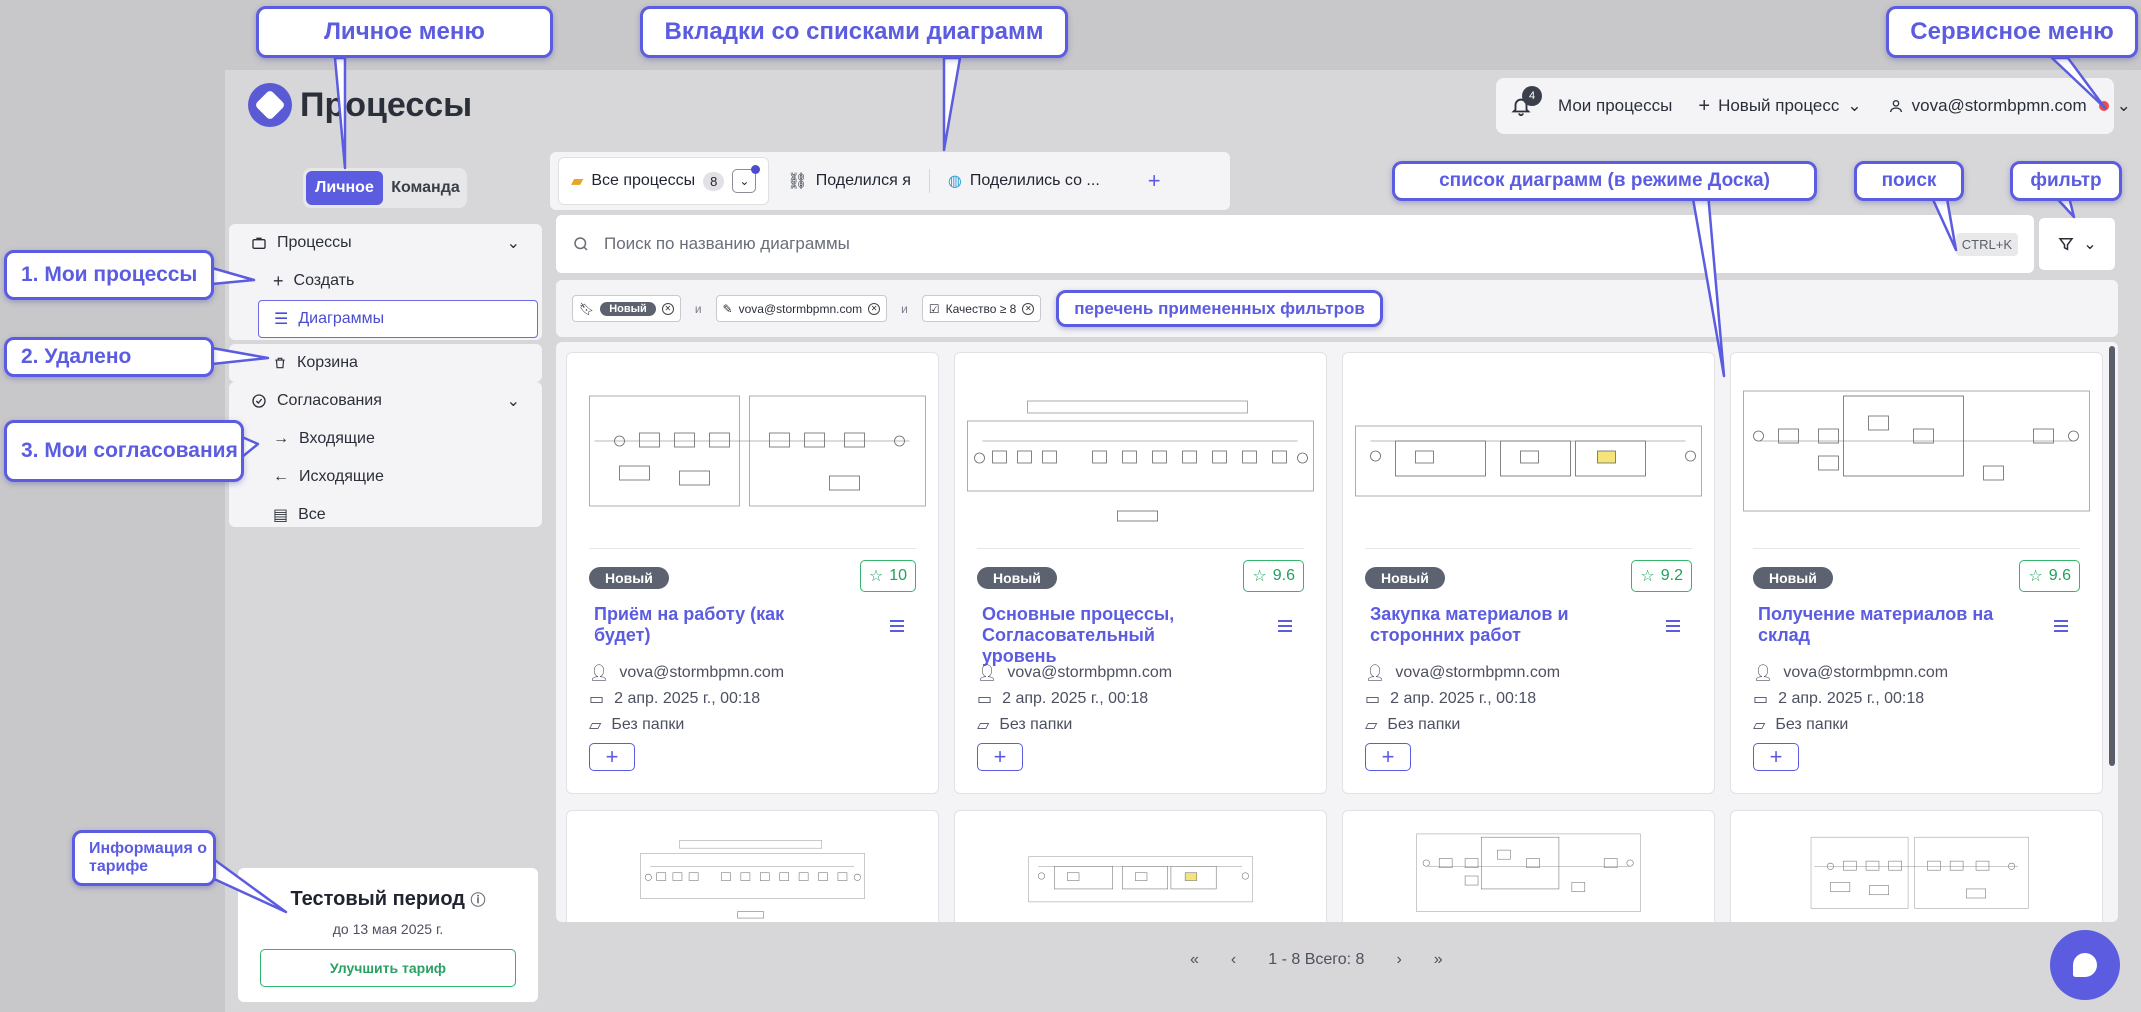  Describe the element at coordinates (124, 451) in the screenshot. I see `annotation-my-approvals: 3. Мои согласования` at that location.